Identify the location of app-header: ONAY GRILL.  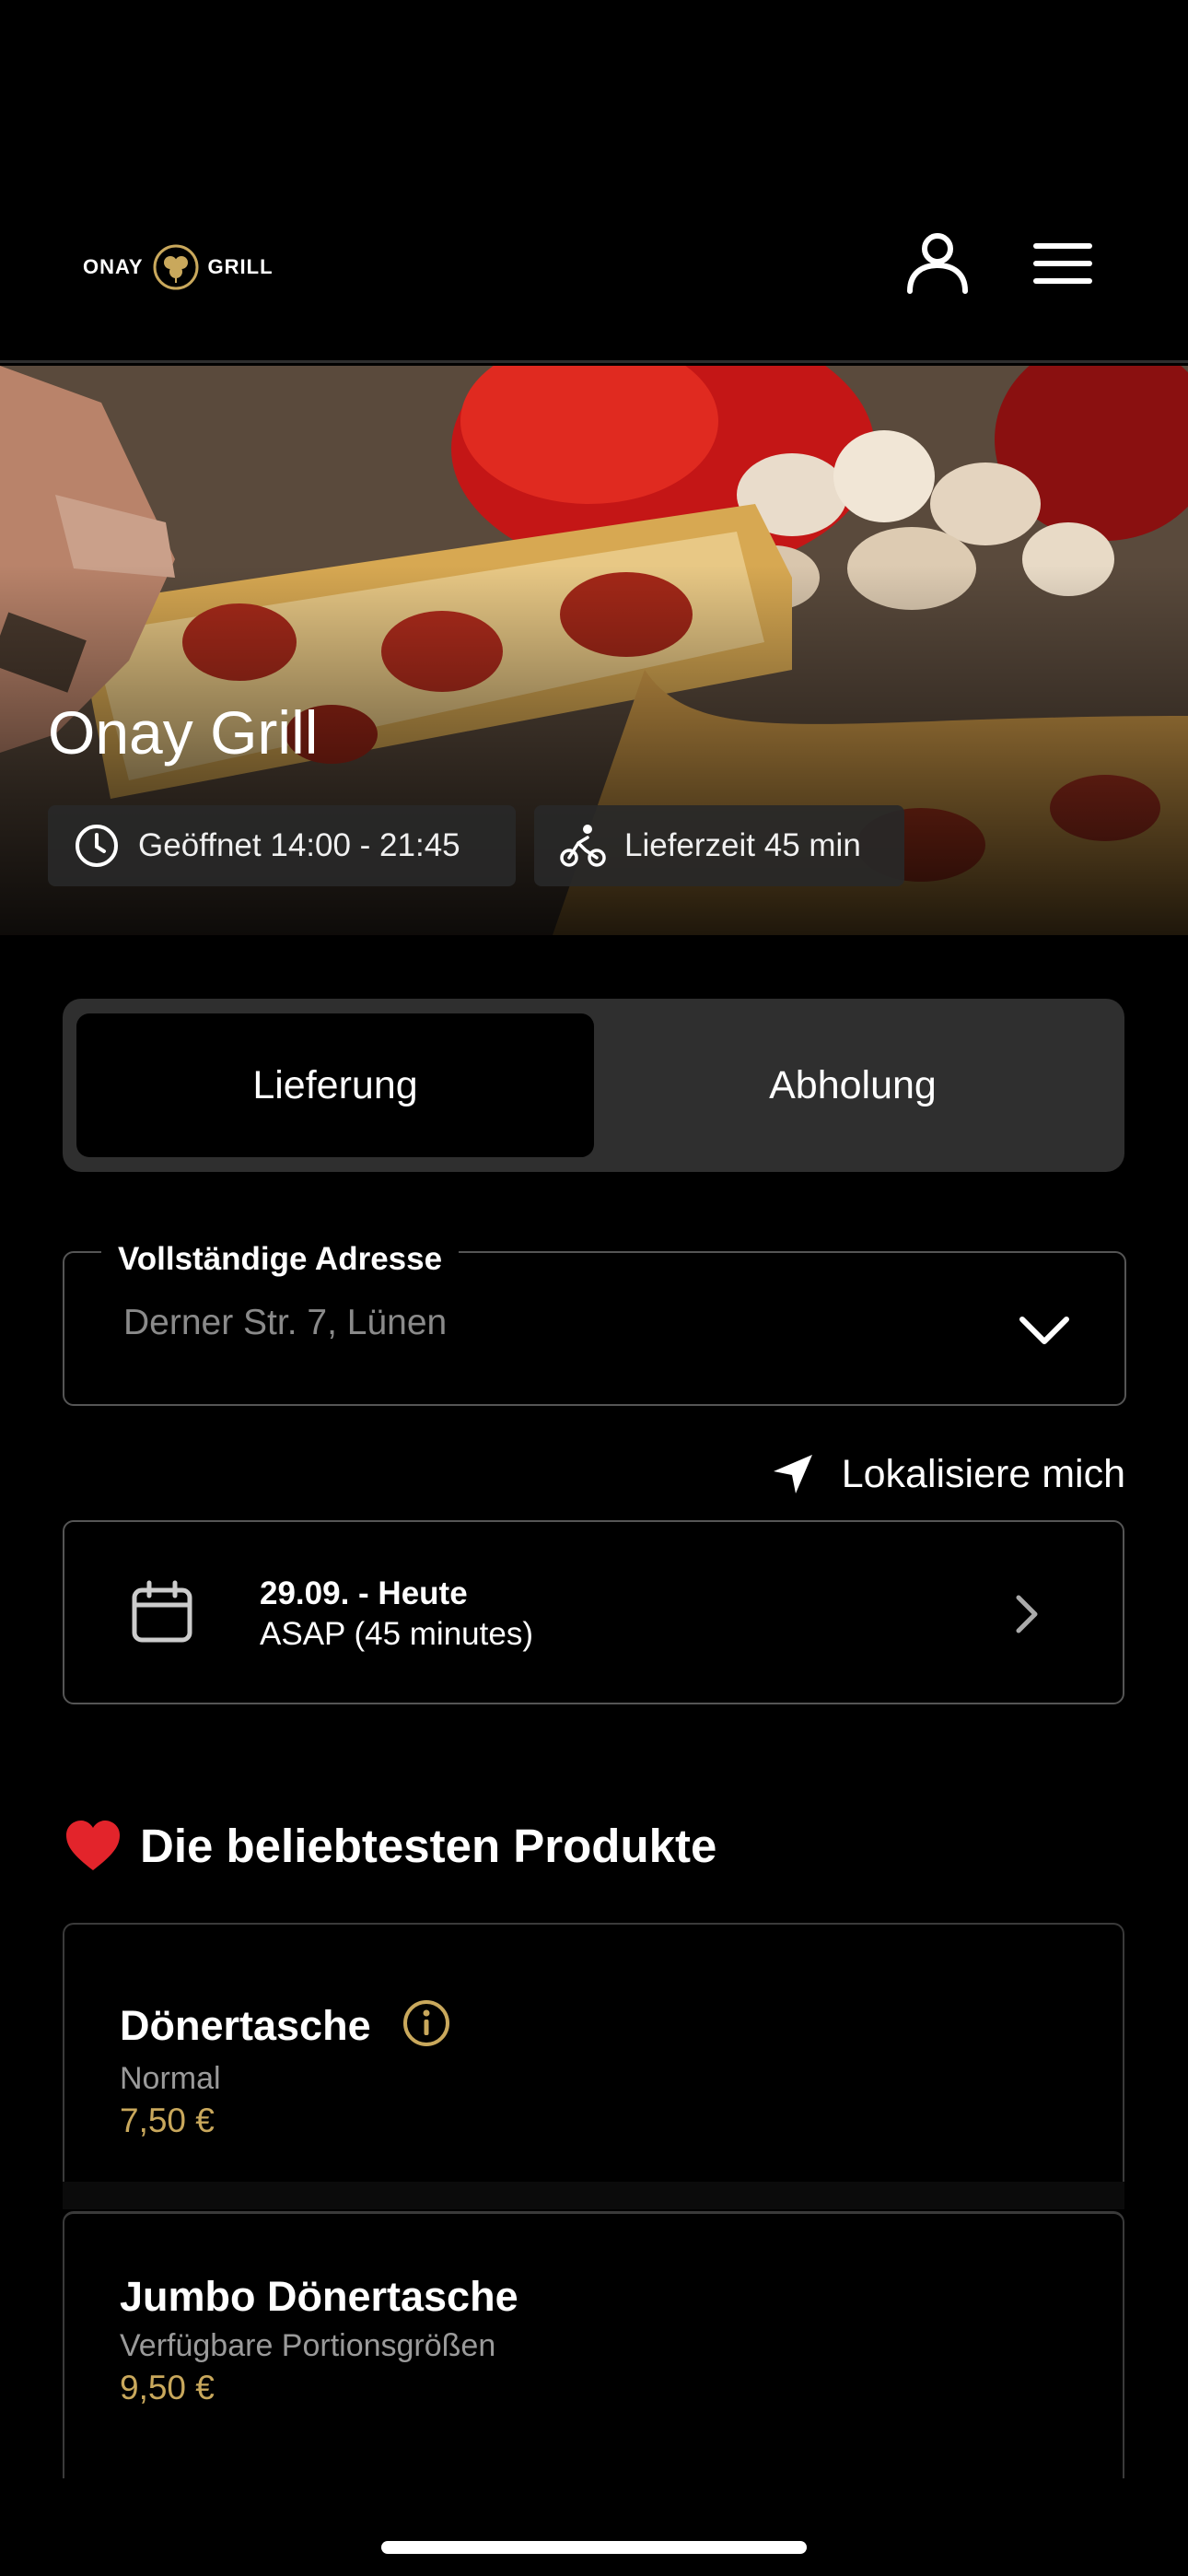
(594, 181).